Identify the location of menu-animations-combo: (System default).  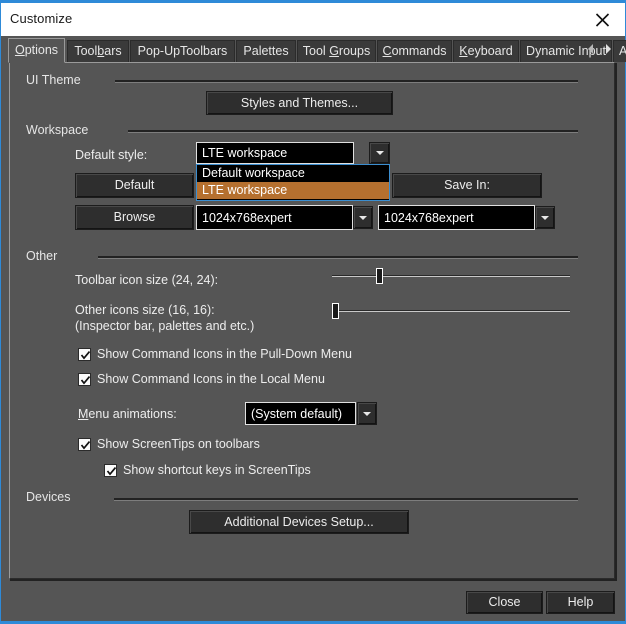
(300, 413).